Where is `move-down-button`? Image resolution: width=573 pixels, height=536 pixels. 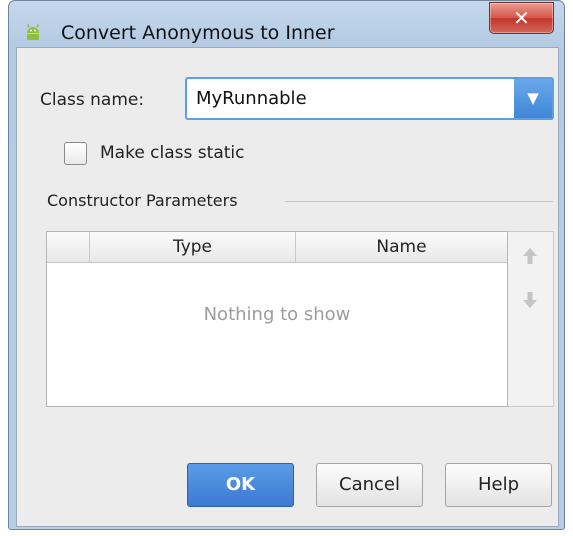 move-down-button is located at coordinates (530, 300).